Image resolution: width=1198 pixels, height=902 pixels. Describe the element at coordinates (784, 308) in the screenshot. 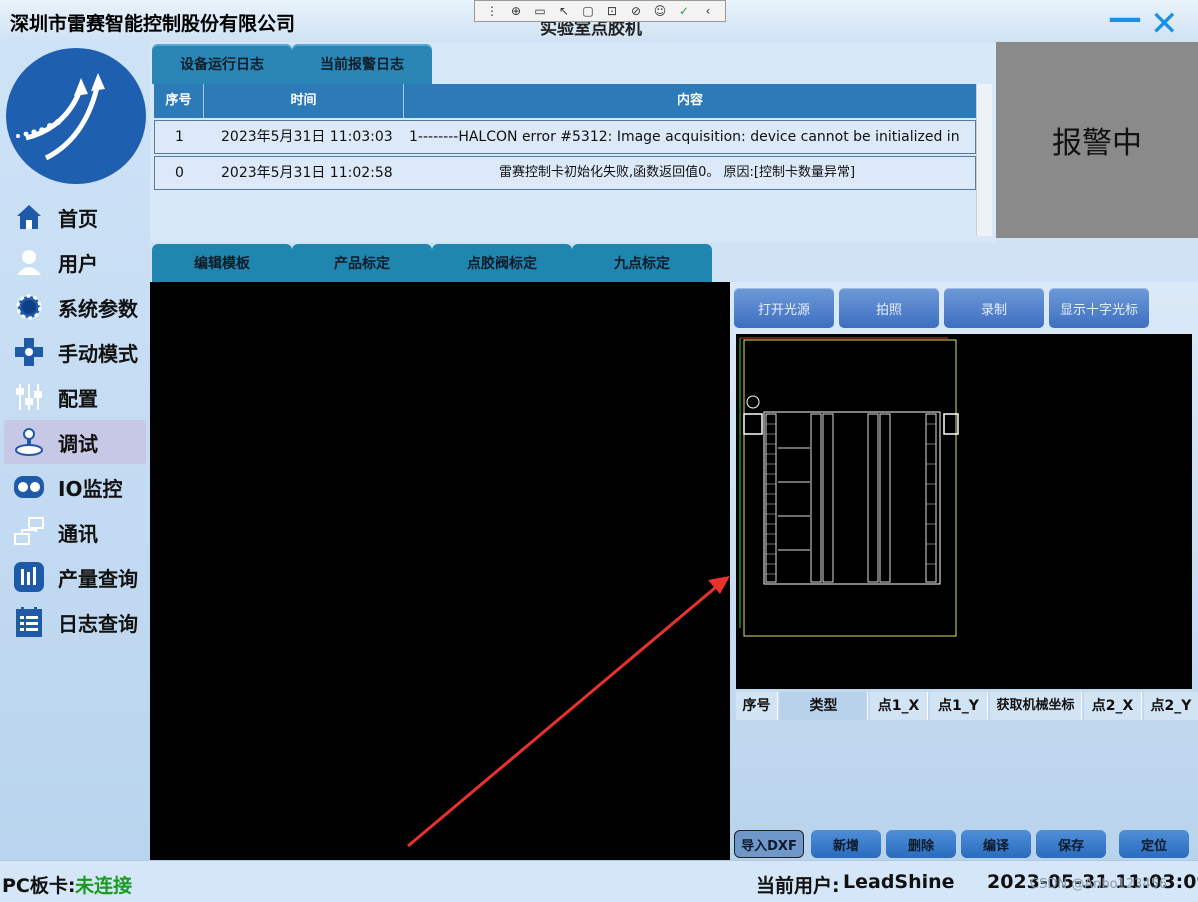

I see `open-light-button: 打开光源` at that location.